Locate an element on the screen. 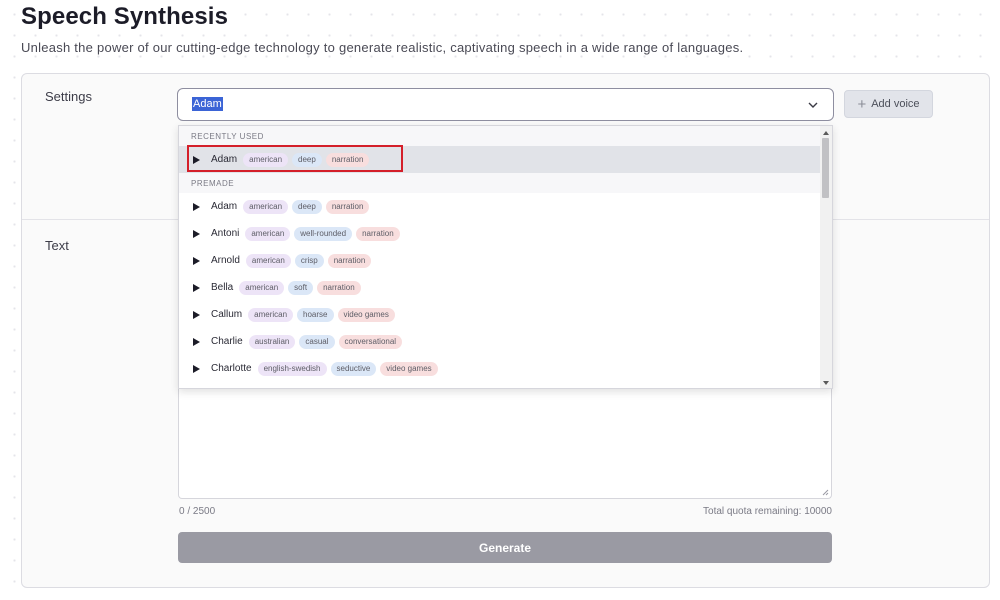 This screenshot has width=1000, height=600. voice-option-charlie: Charlie australian casual conversational is located at coordinates (500, 341).